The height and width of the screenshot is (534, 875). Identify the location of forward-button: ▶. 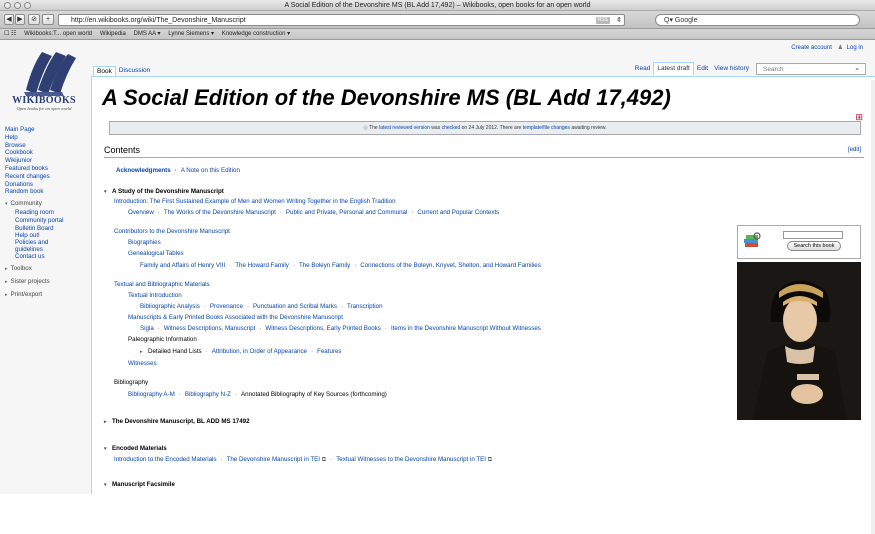
(20, 19).